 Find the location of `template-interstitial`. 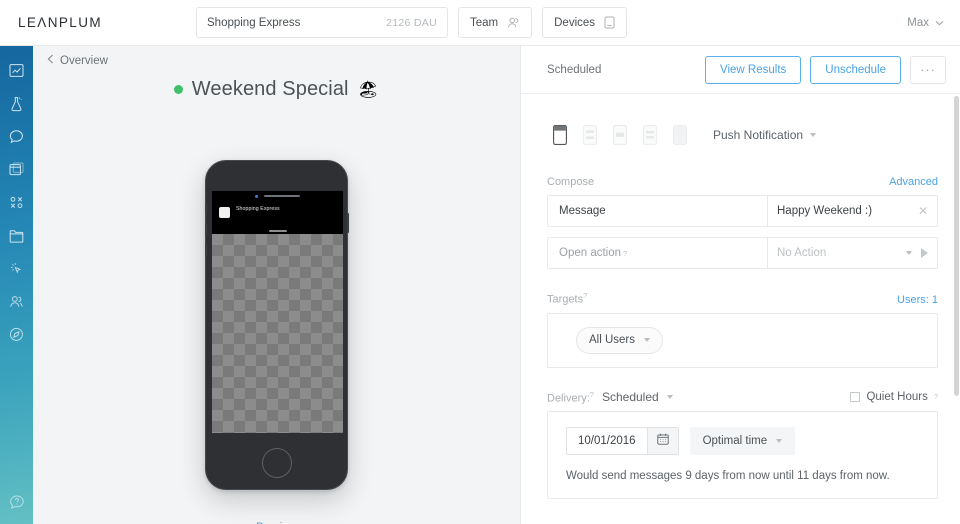

template-interstitial is located at coordinates (620, 135).